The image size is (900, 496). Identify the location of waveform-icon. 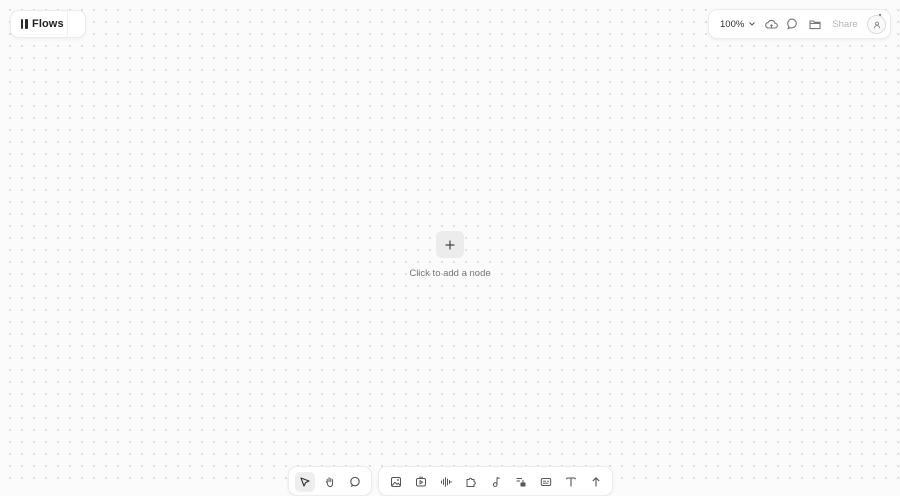
(446, 482).